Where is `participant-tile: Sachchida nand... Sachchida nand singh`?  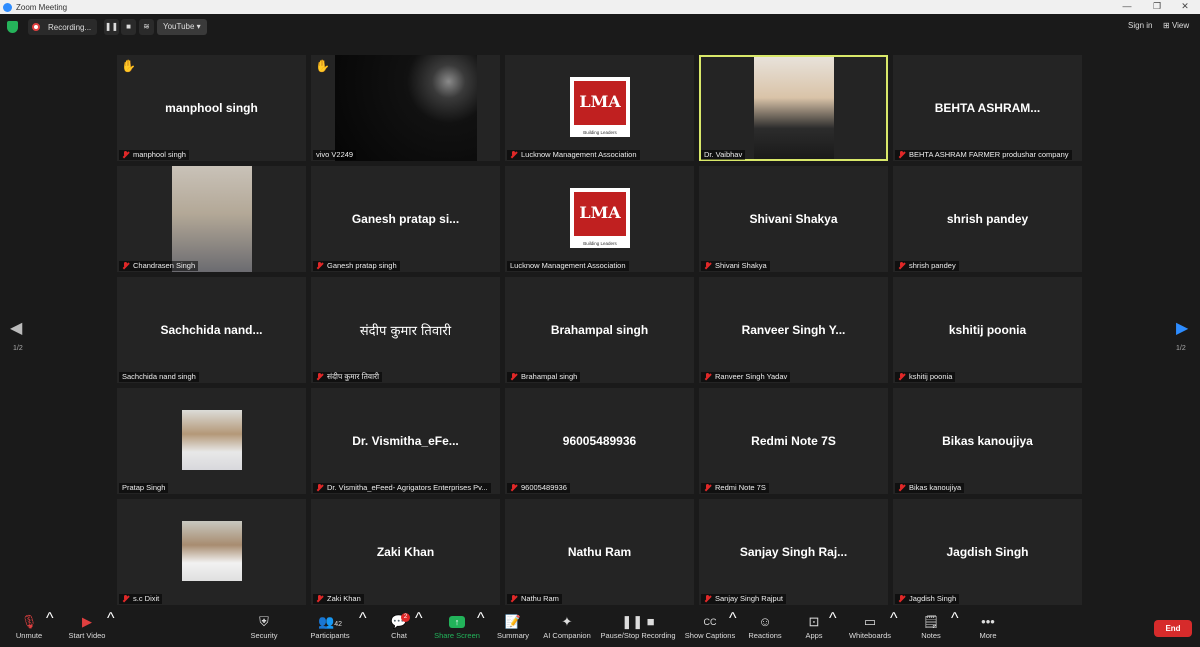
participant-tile: Sachchida nand... Sachchida nand singh is located at coordinates (211, 330).